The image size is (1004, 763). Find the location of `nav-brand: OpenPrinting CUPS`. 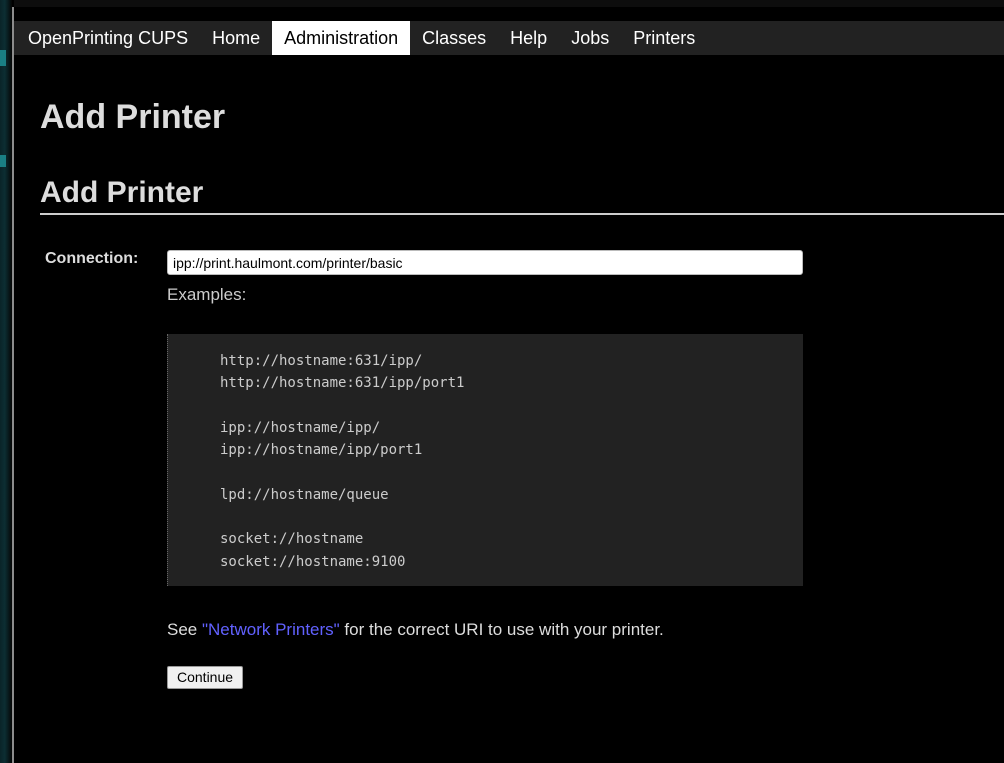

nav-brand: OpenPrinting CUPS is located at coordinates (107, 38).